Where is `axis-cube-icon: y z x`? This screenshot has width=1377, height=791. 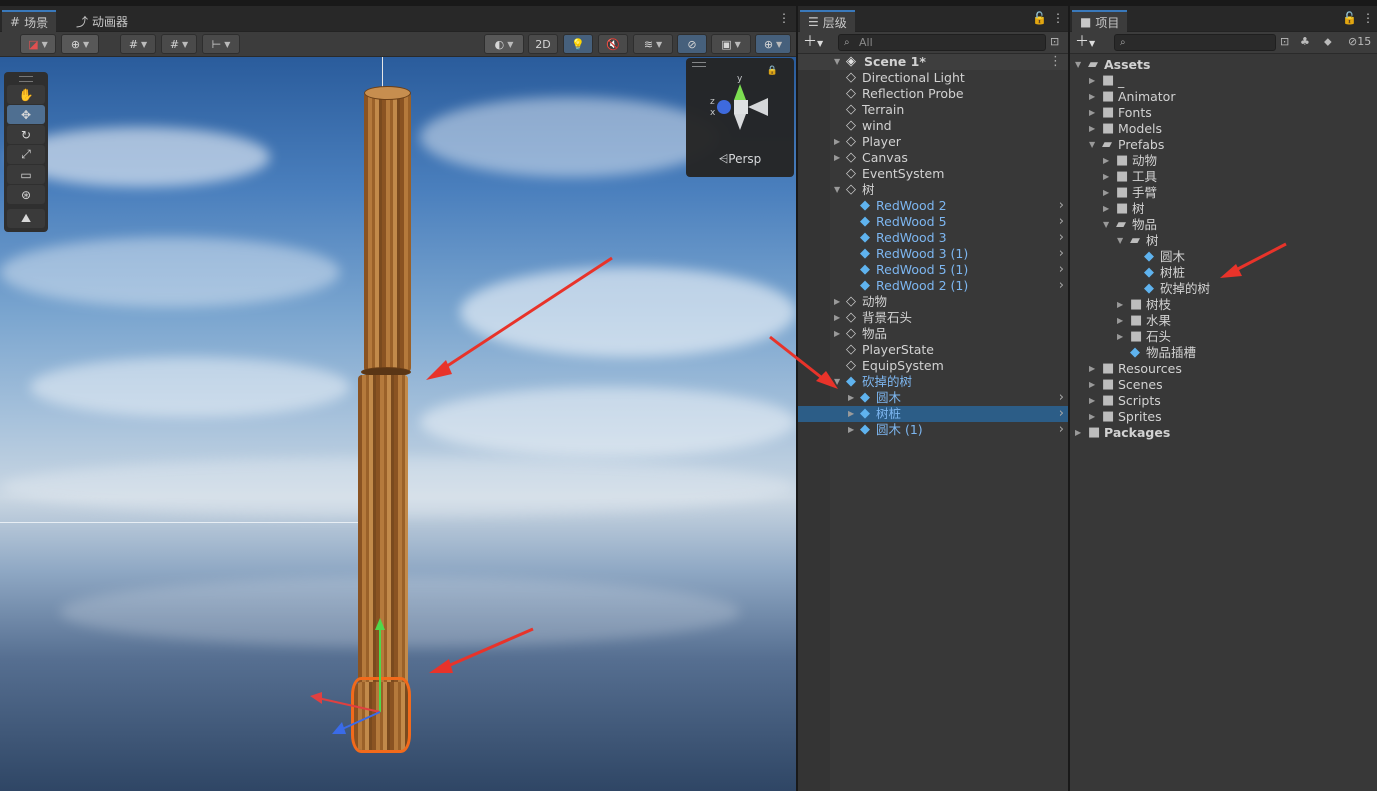
axis-cube-icon: y z x is located at coordinates (744, 105).